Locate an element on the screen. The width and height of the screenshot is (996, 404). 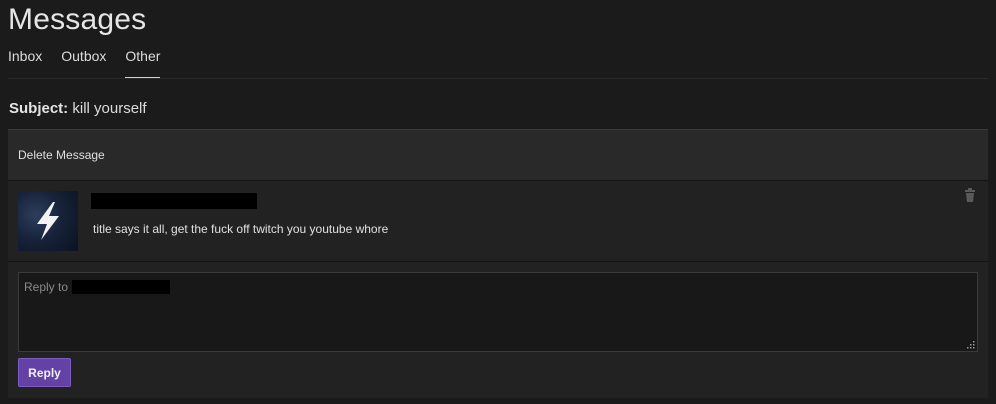
subject-line: Subject: kill yourself is located at coordinates (78, 108).